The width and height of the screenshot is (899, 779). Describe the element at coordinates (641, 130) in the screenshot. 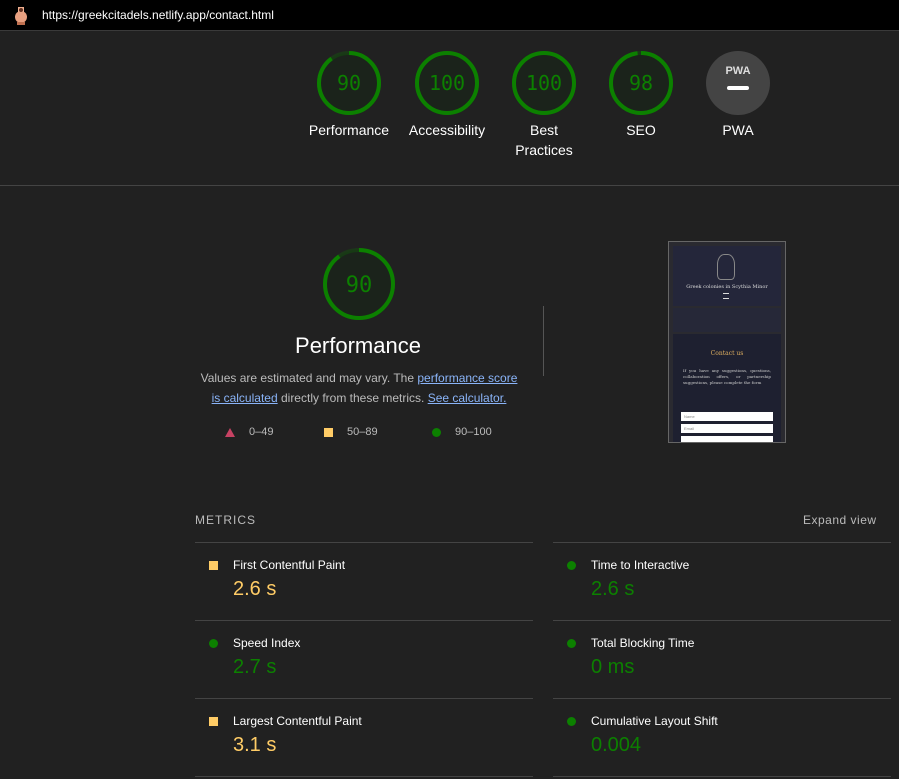

I see `gauge-label-seo: SEO` at that location.